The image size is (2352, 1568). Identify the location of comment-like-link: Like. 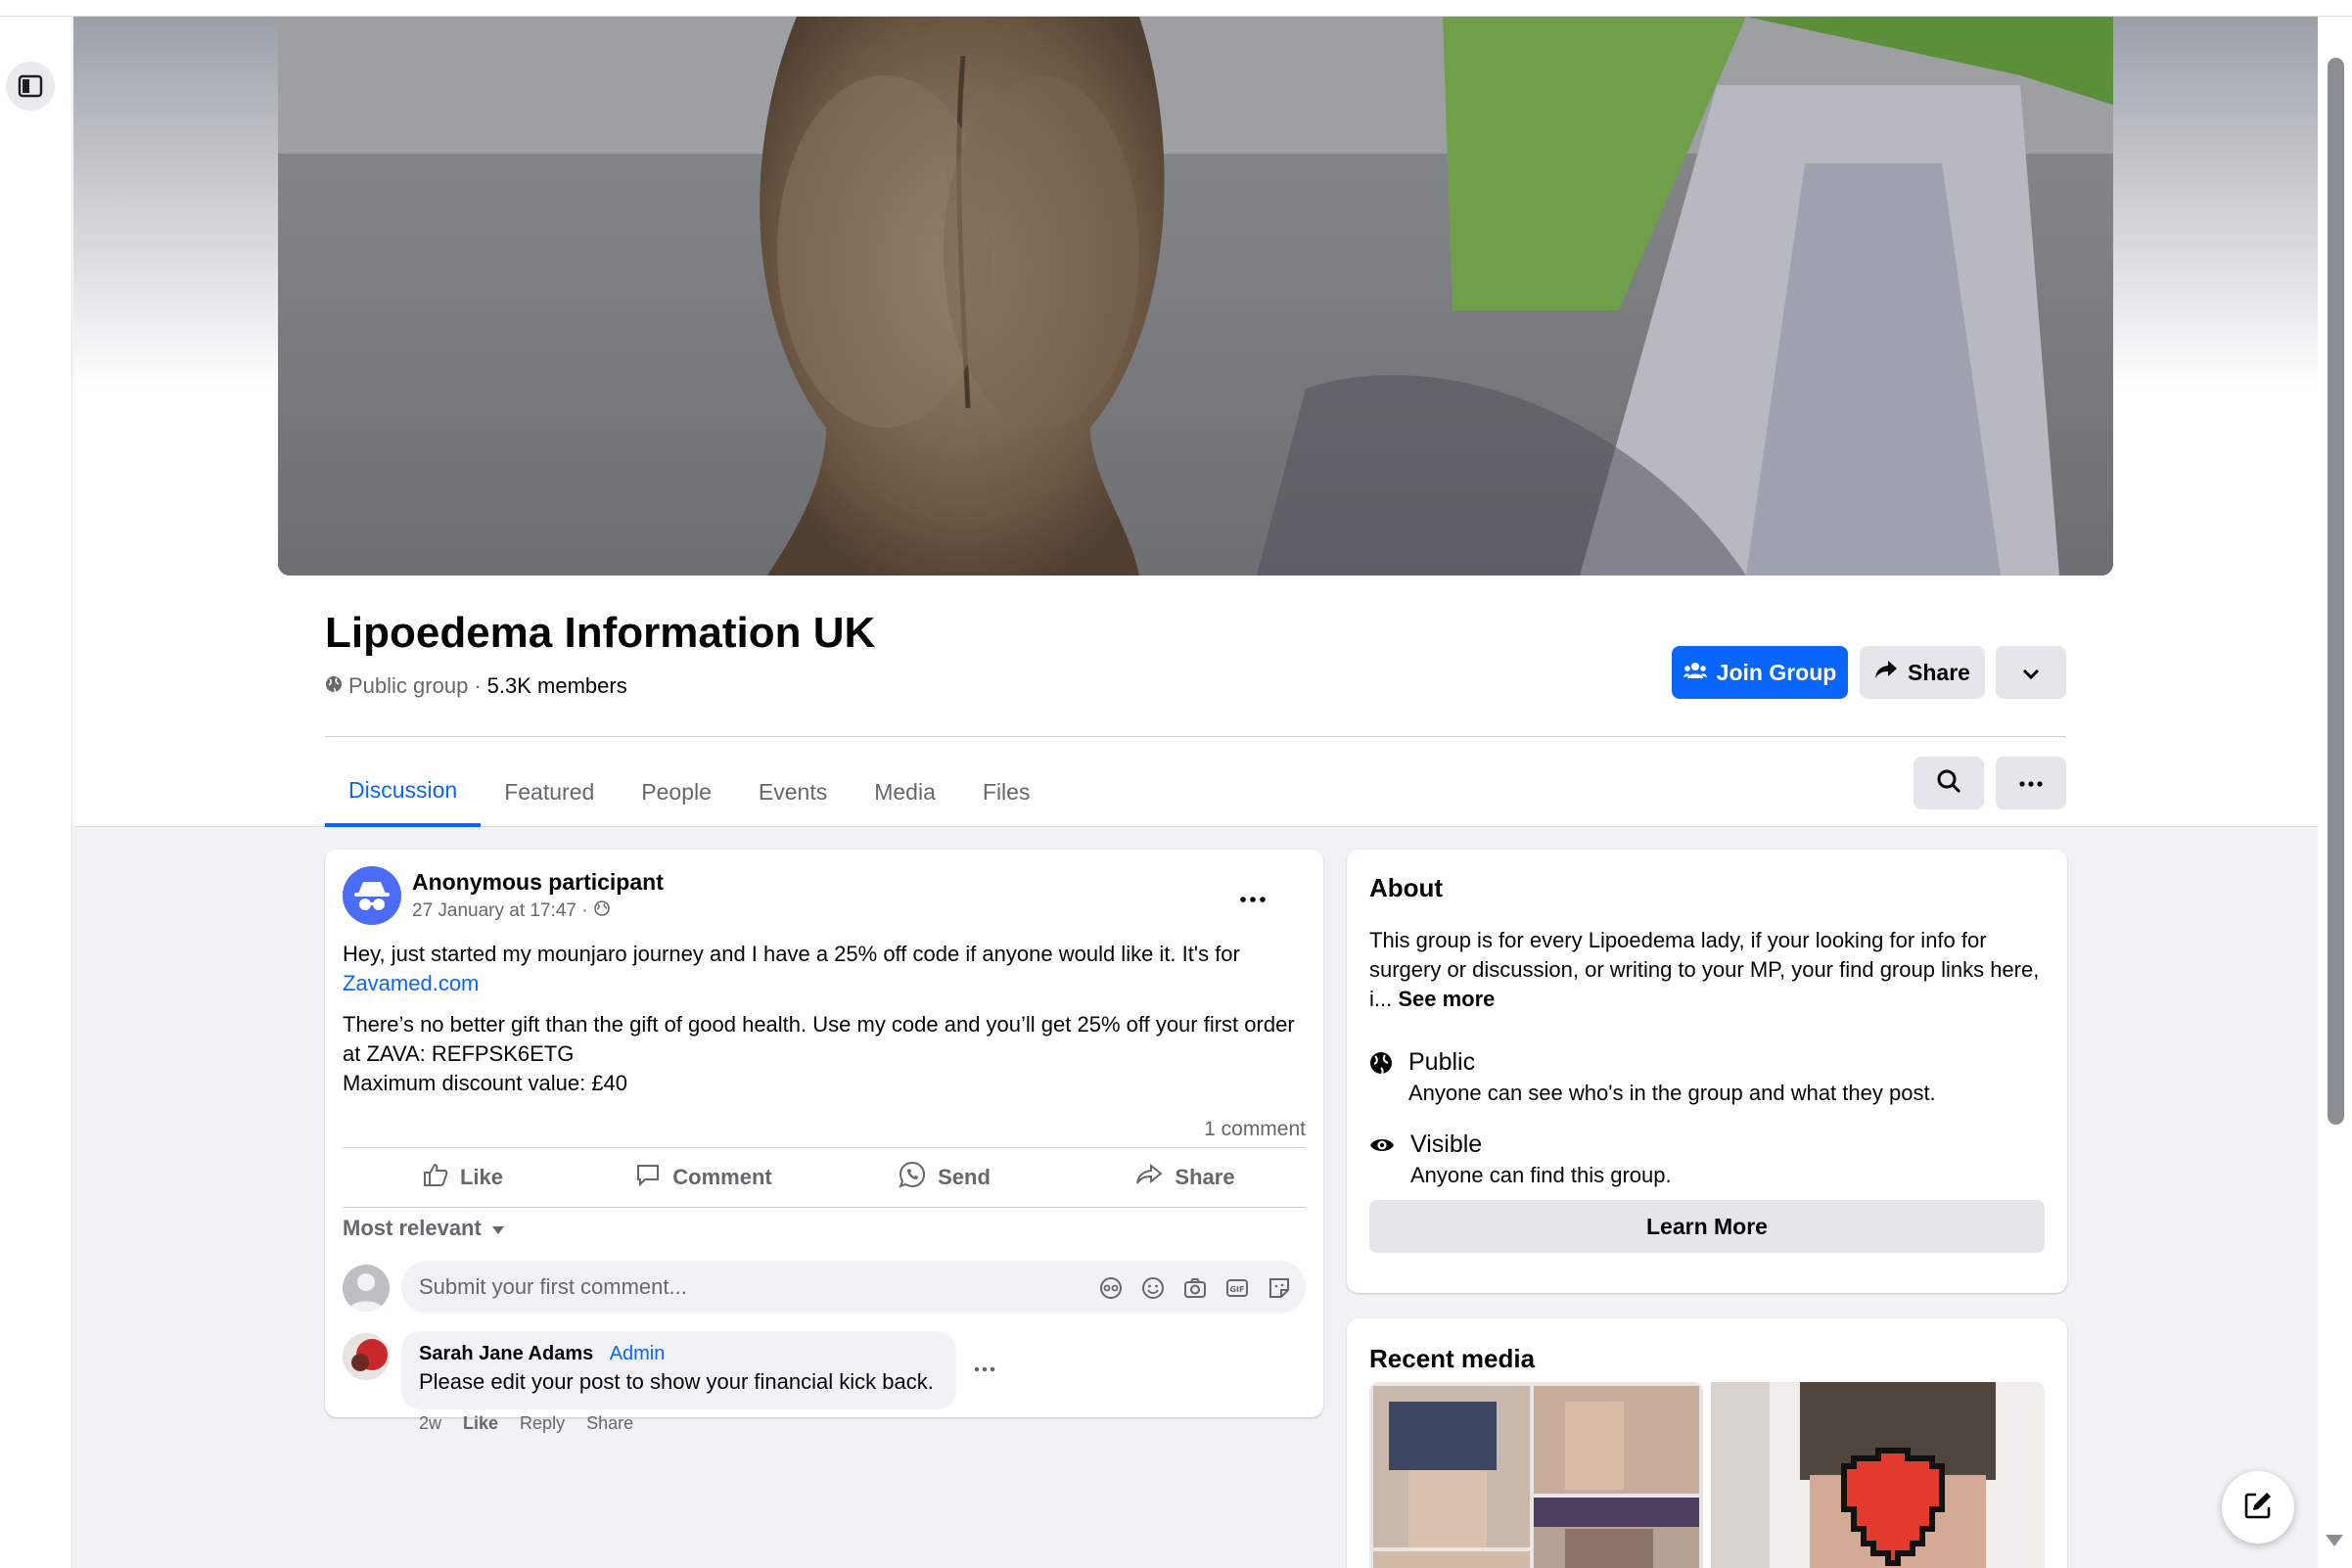
(480, 1423).